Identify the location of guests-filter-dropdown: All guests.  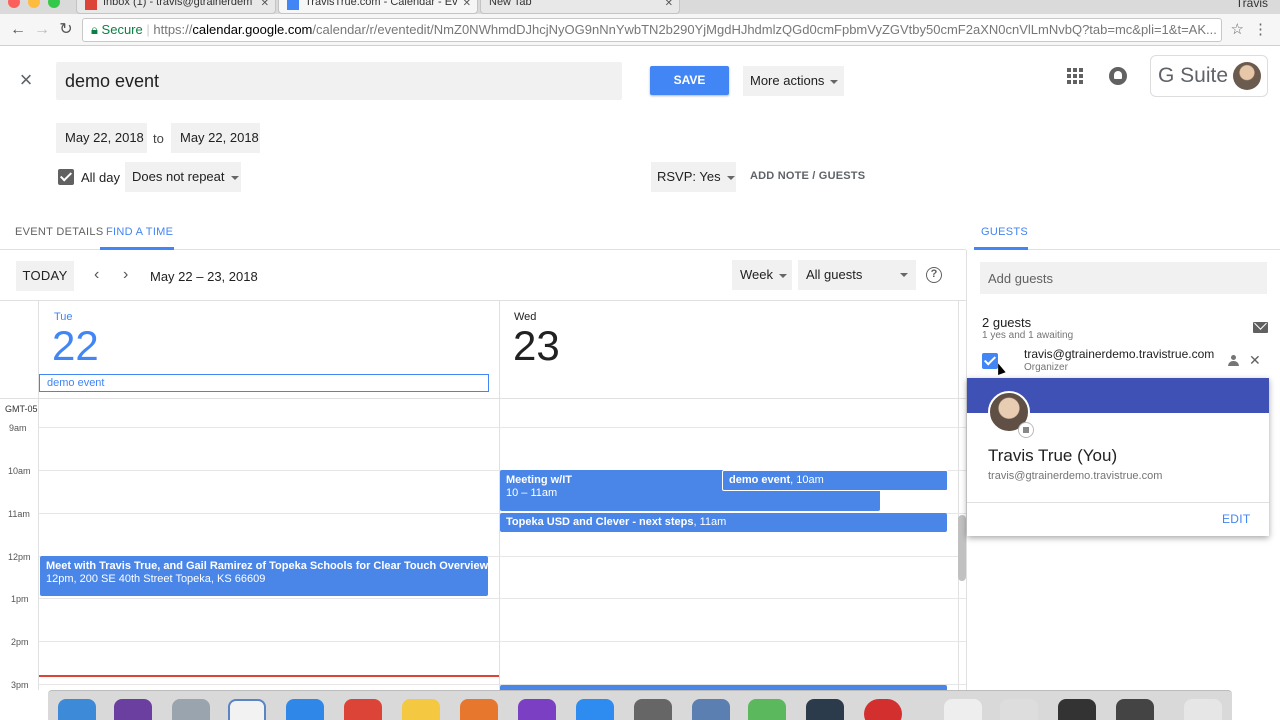
(857, 275).